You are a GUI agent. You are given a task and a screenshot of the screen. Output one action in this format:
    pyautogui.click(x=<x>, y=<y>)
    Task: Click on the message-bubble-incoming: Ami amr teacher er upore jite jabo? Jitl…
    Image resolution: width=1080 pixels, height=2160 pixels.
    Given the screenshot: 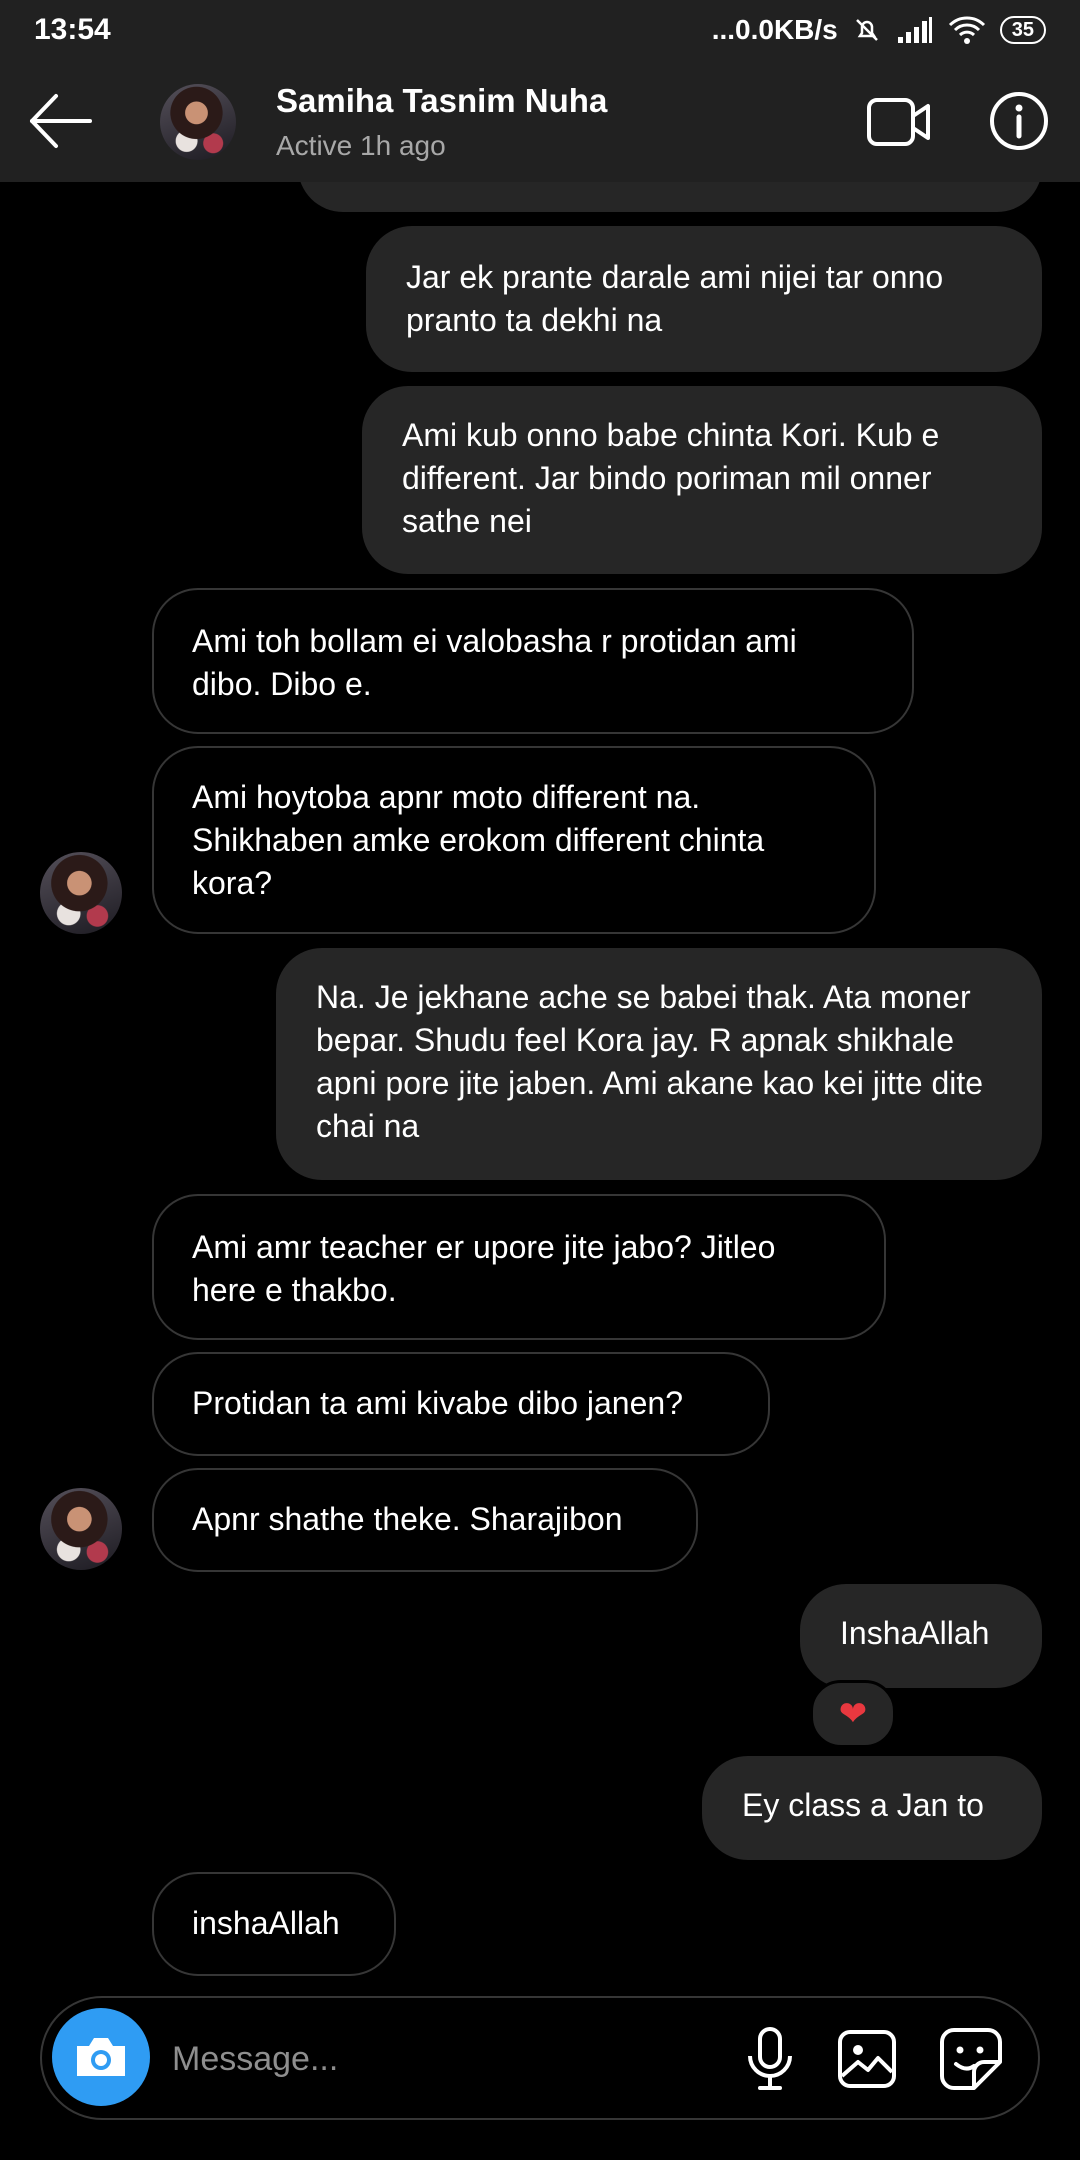 What is the action you would take?
    pyautogui.click(x=519, y=1267)
    